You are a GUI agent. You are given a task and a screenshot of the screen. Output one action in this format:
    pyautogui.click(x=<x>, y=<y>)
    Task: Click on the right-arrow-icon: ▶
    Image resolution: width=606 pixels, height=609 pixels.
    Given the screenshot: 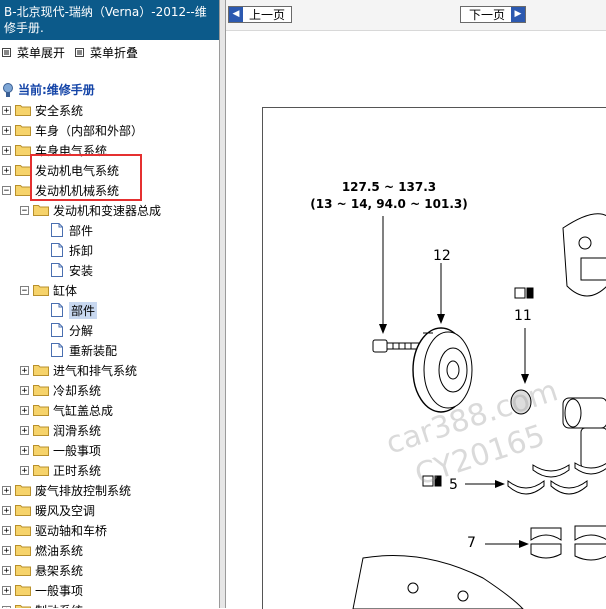 What is the action you would take?
    pyautogui.click(x=518, y=14)
    